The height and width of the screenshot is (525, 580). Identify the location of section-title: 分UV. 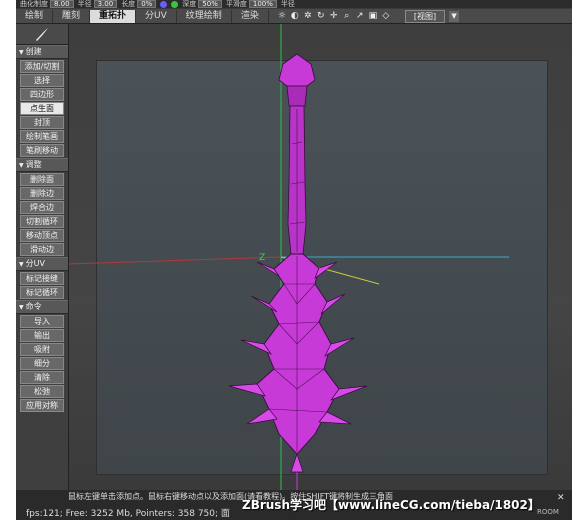
(35, 263).